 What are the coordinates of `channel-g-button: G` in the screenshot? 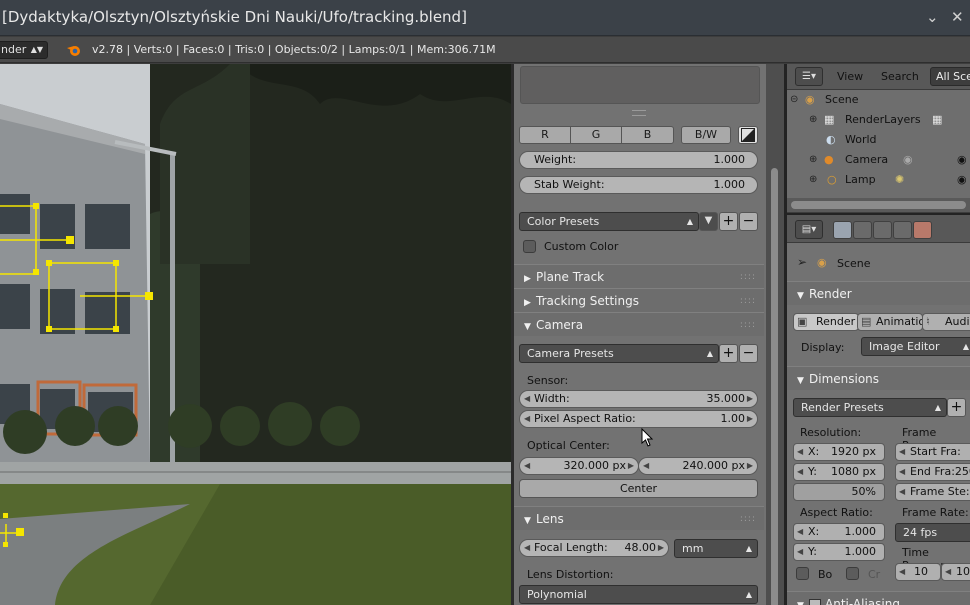 It's located at (596, 135).